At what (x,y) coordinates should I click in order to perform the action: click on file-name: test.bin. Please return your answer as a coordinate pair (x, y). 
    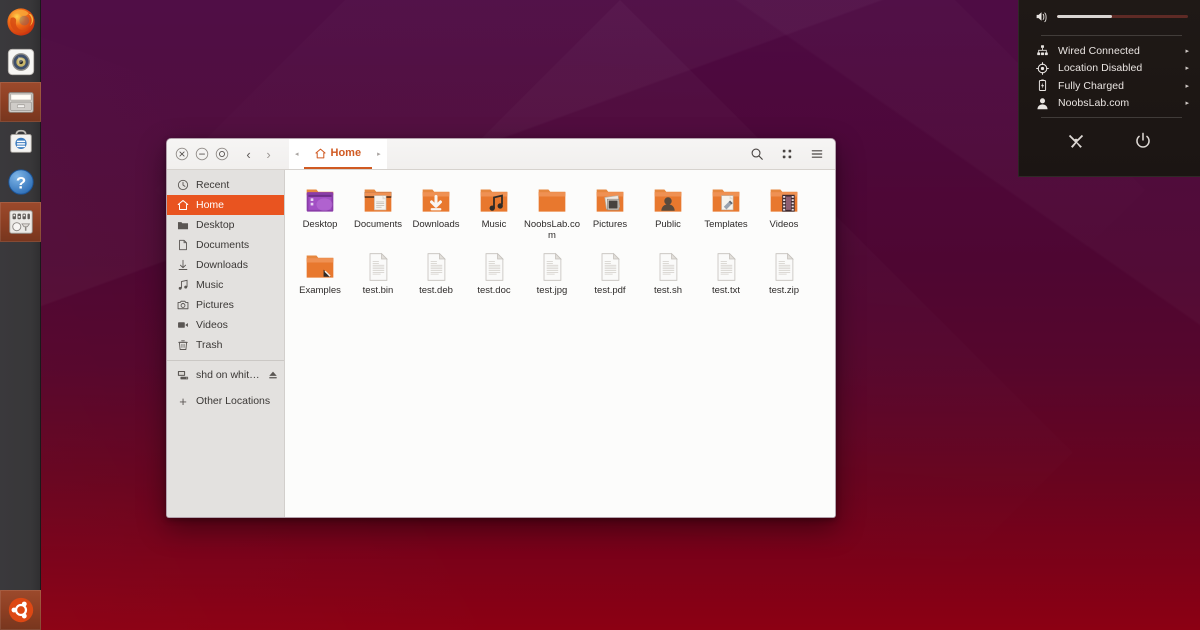
    Looking at the image, I should click on (378, 290).